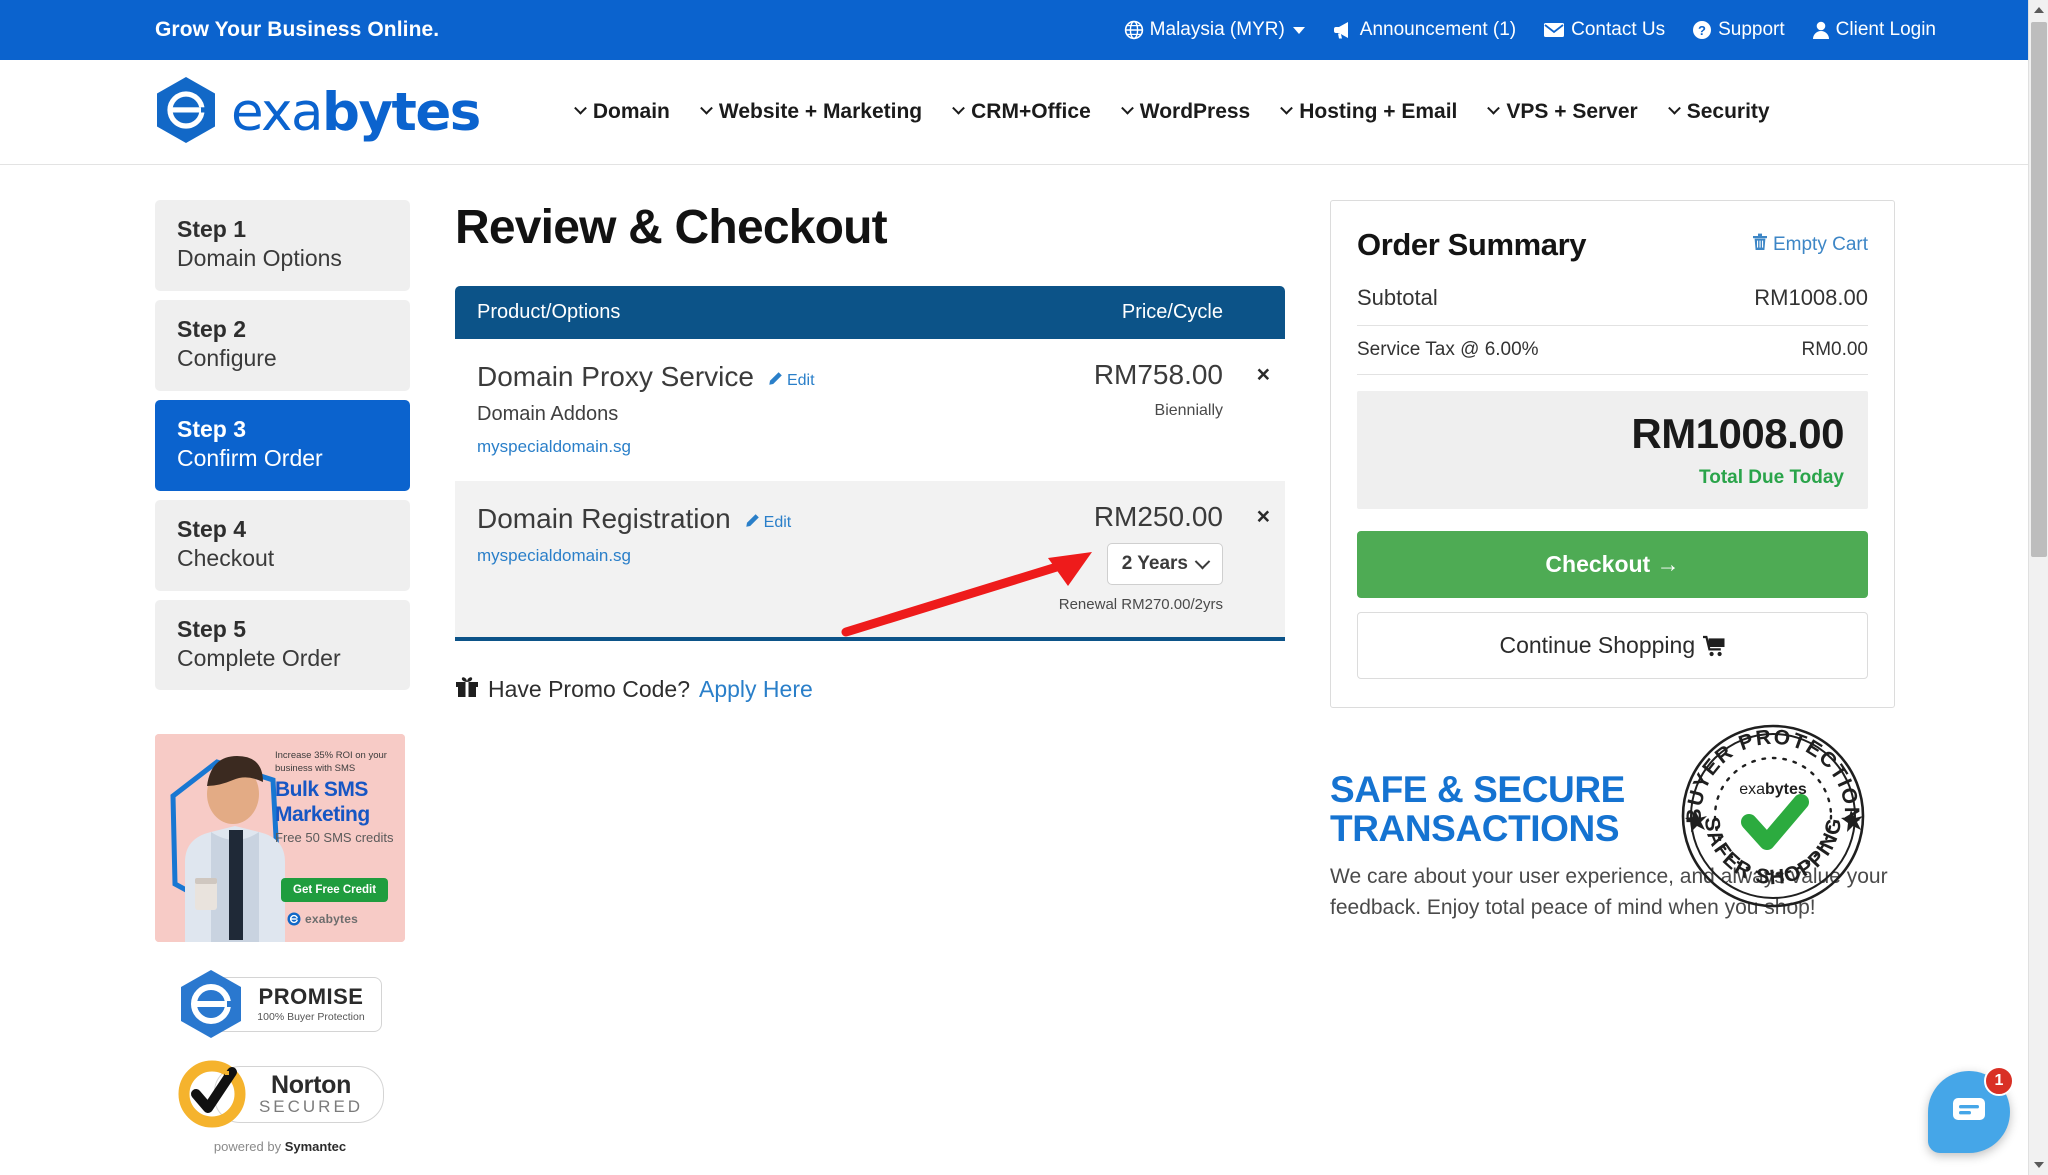 This screenshot has width=2048, height=1175. Describe the element at coordinates (249, 1147) in the screenshot. I see `powered-by-label: powered by` at that location.